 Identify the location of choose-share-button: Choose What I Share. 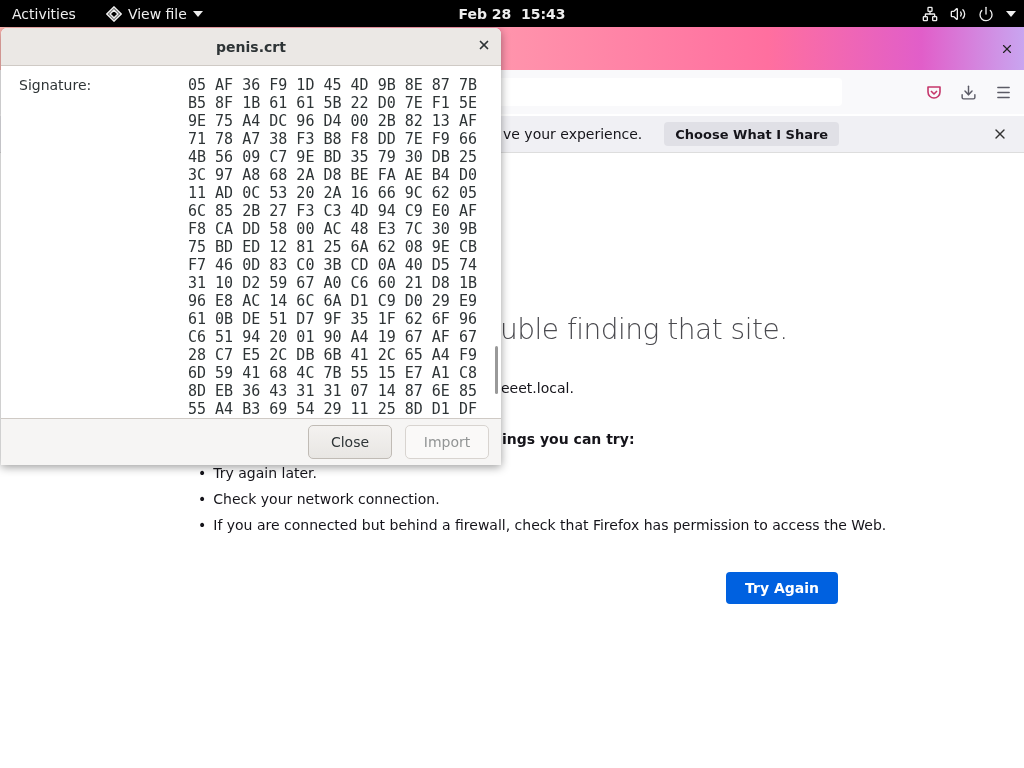
(752, 134).